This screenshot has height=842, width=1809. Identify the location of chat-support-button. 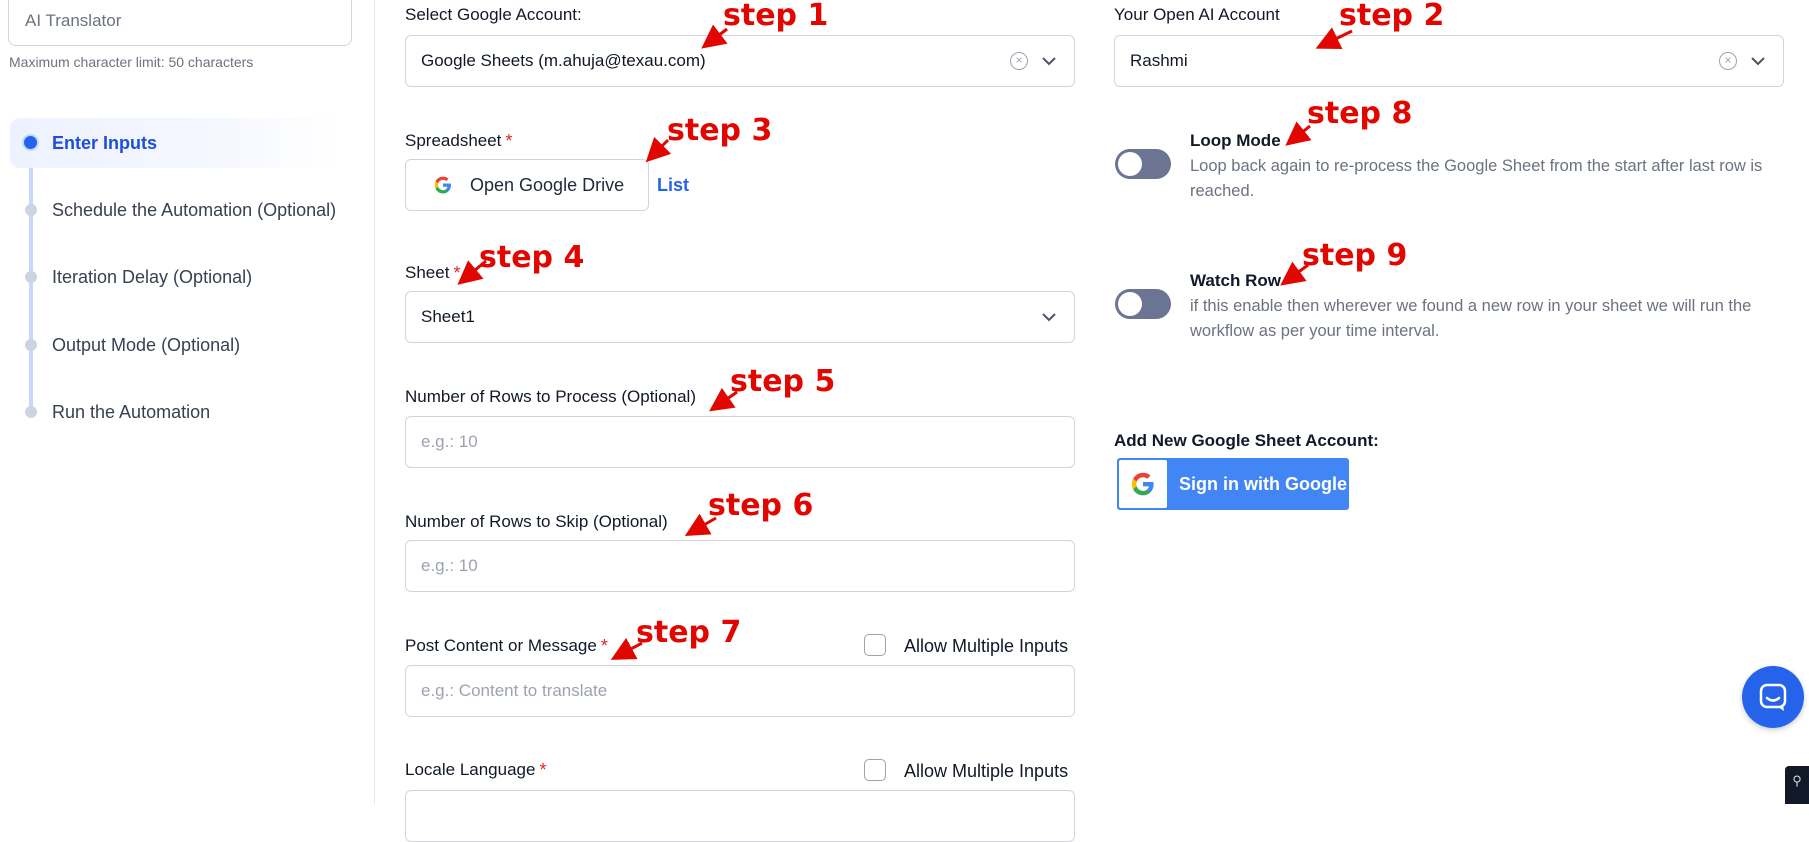
(1773, 697).